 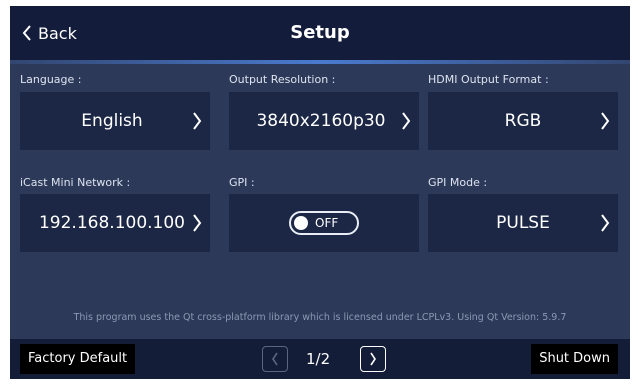 I want to click on network-selector: 192.168.100.100, so click(x=115, y=223).